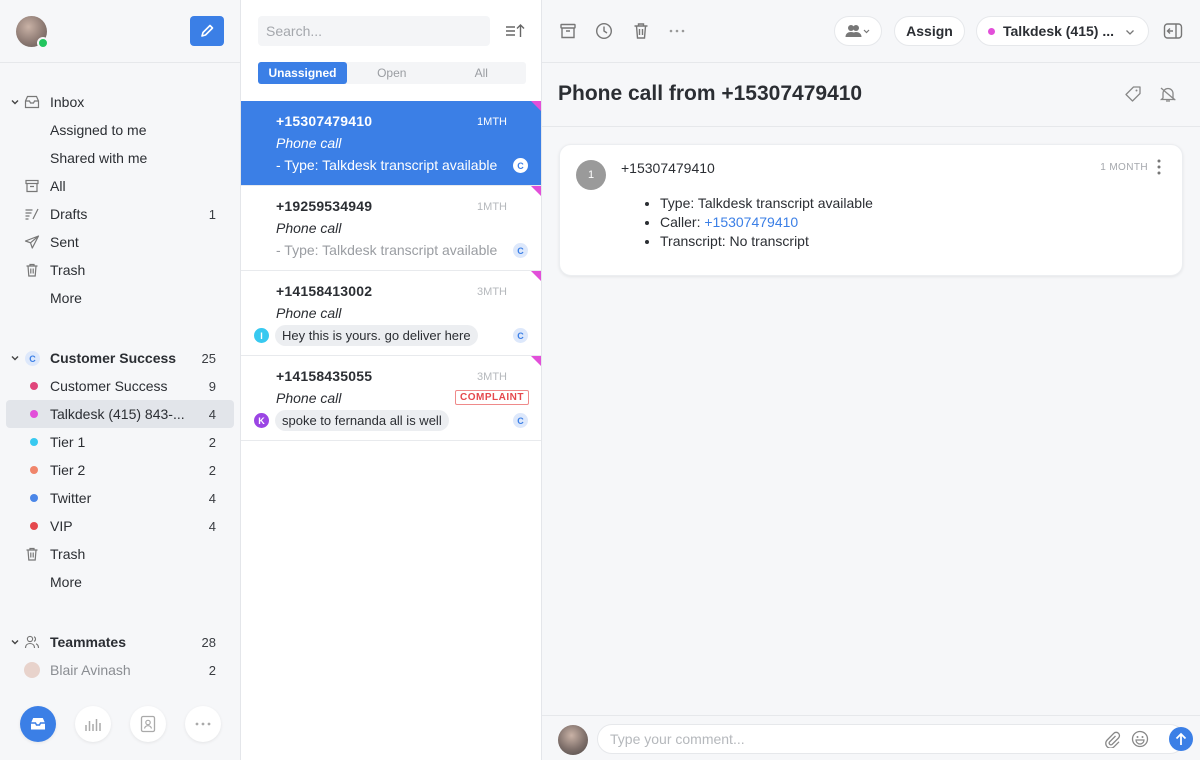 This screenshot has height=760, width=1200. I want to click on conversation-from: +14158413002, so click(324, 291).